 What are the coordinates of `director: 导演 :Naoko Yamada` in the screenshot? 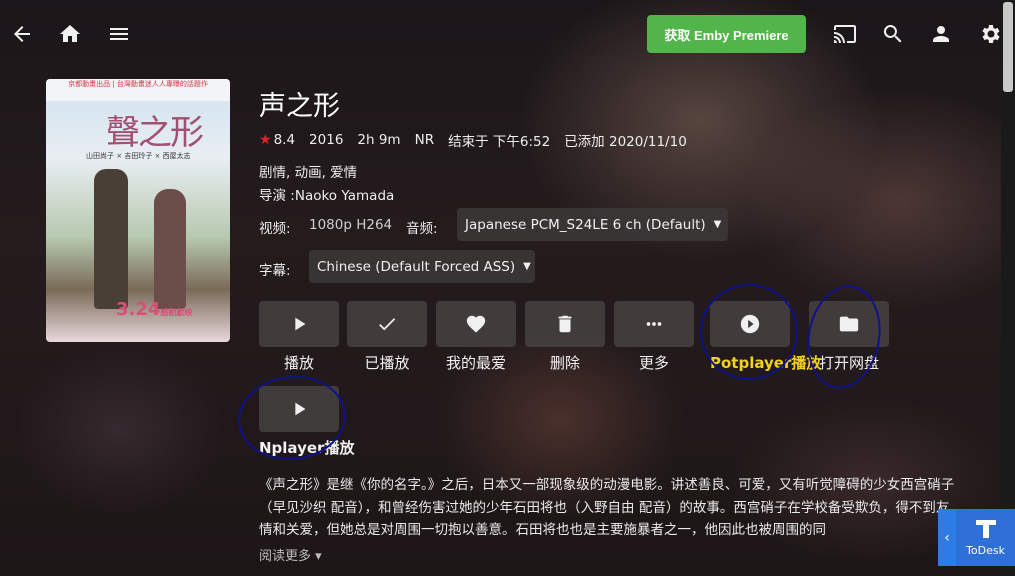 It's located at (326, 194).